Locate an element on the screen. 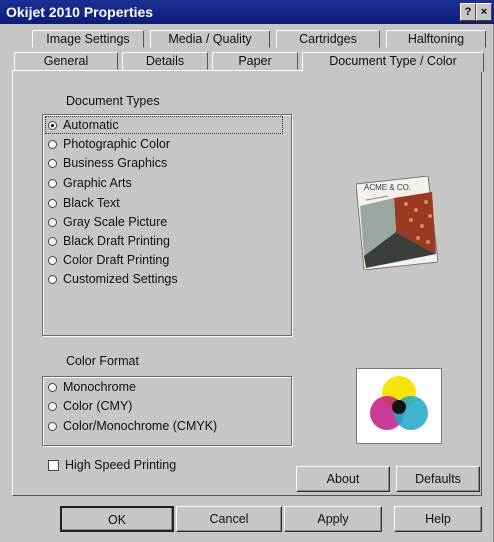 The image size is (494, 542). tab-label: Document Type / Color is located at coordinates (393, 61).